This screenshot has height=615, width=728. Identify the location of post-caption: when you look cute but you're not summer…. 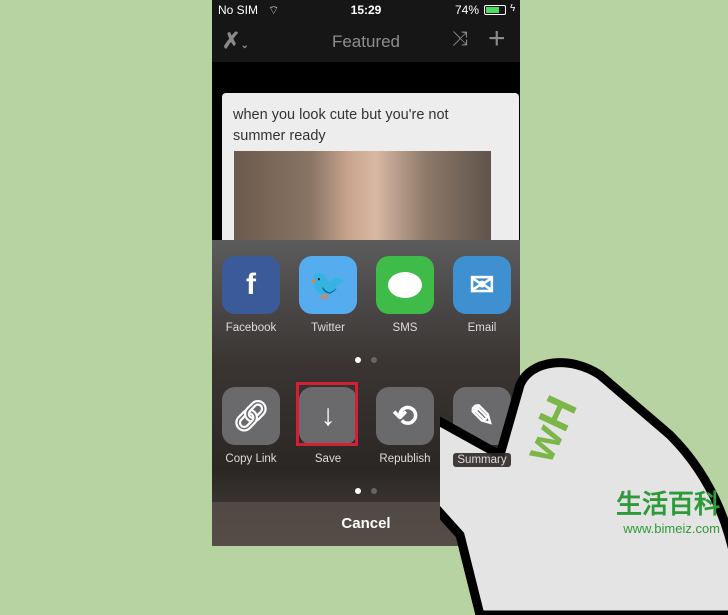
(341, 125).